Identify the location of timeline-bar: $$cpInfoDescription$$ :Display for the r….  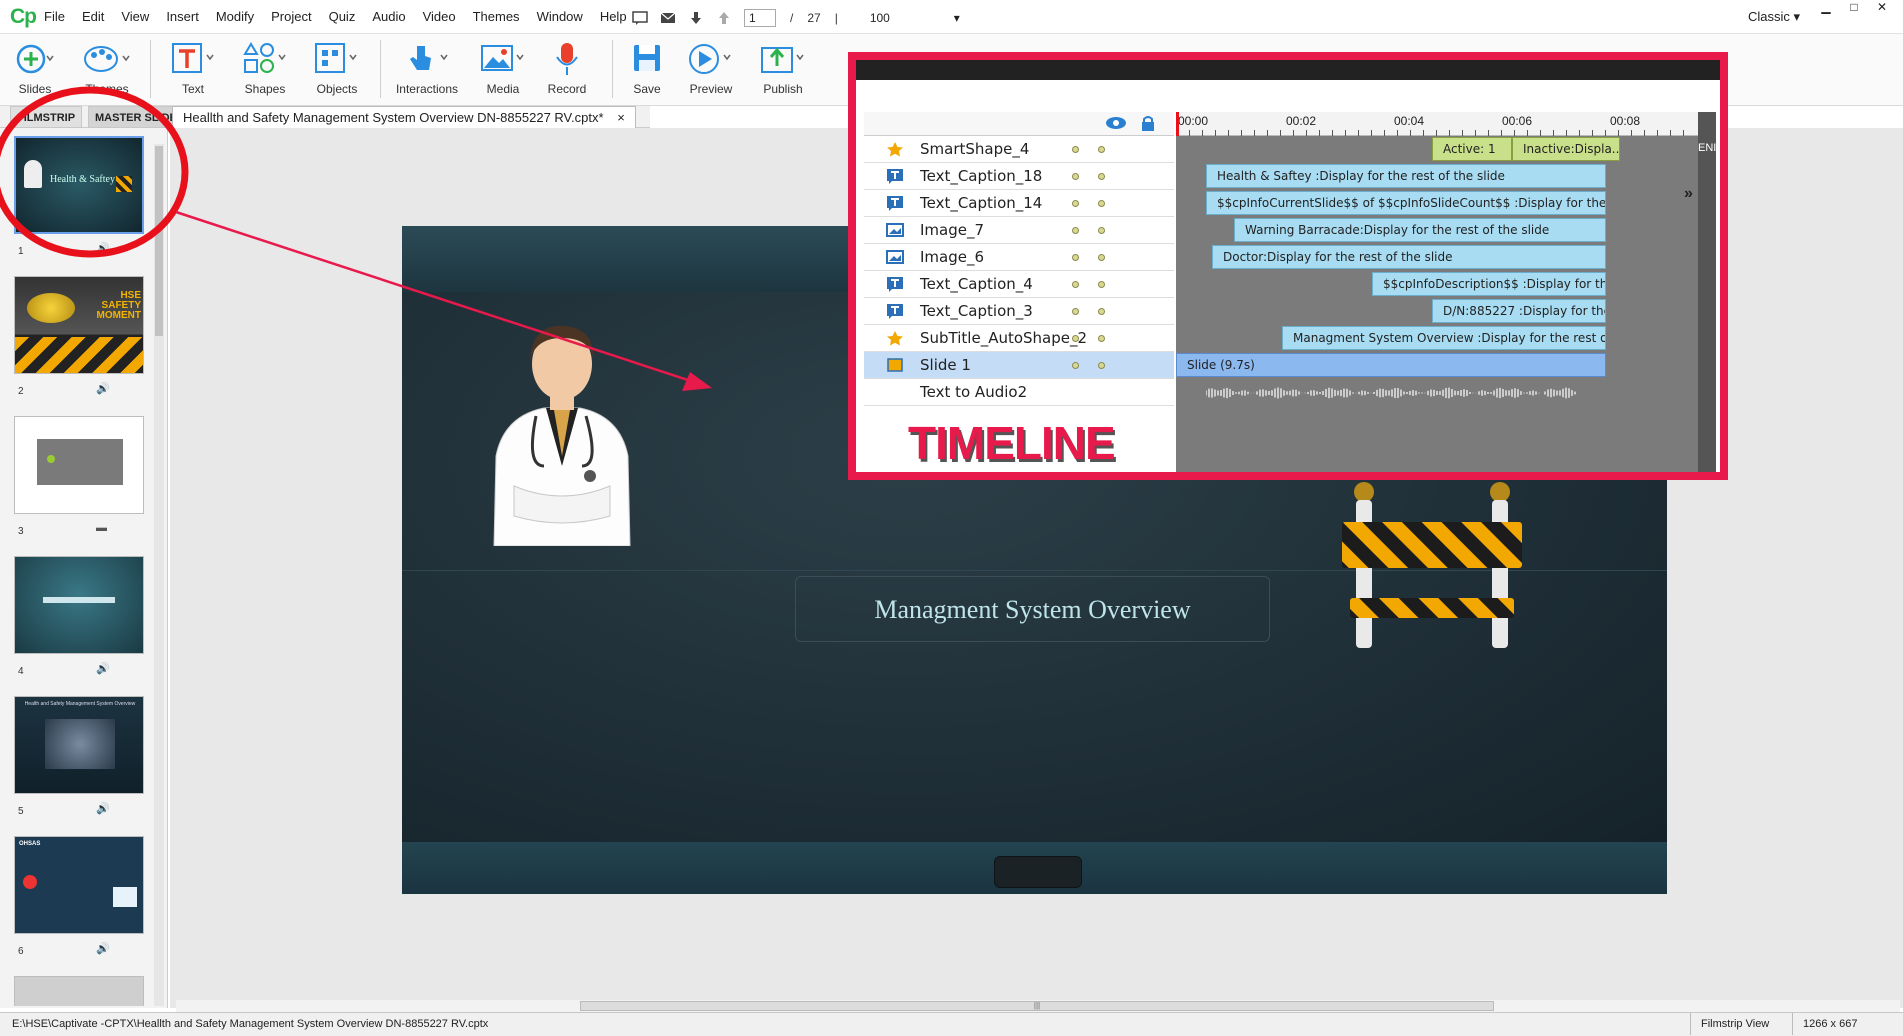
(1489, 284).